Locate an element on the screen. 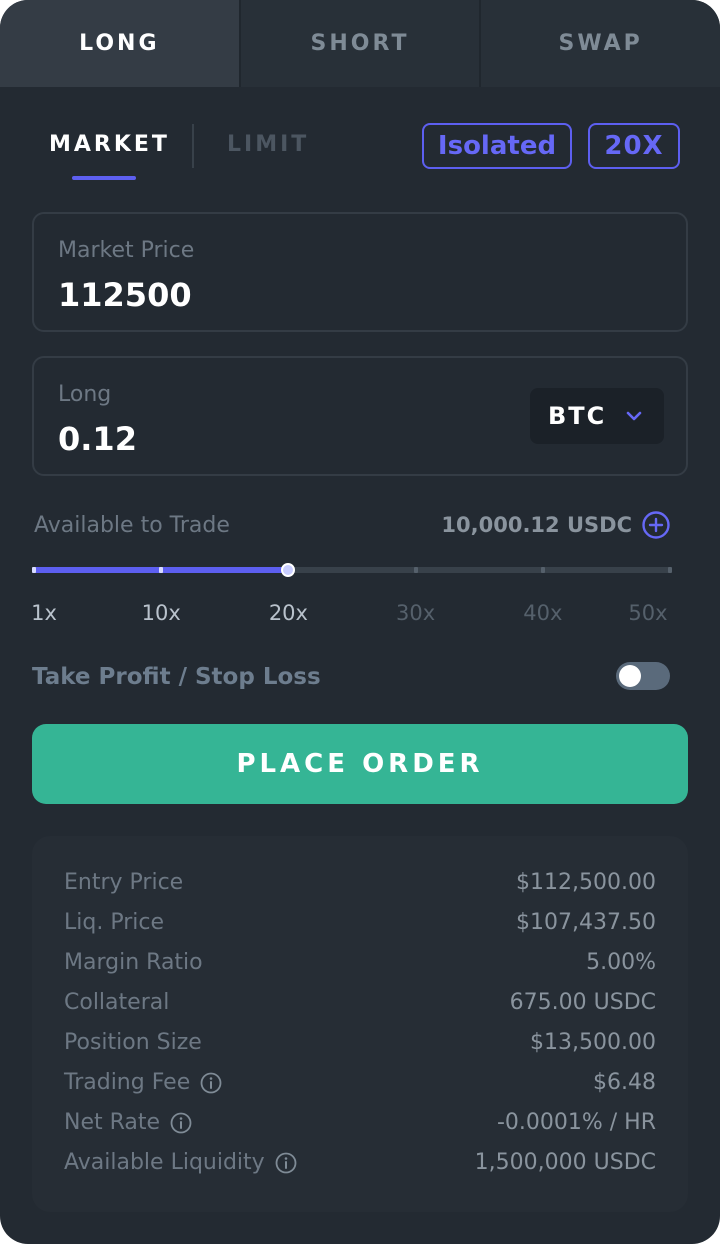 The height and width of the screenshot is (1244, 720). summary-row: Position Size $13,500.00 is located at coordinates (360, 1046).